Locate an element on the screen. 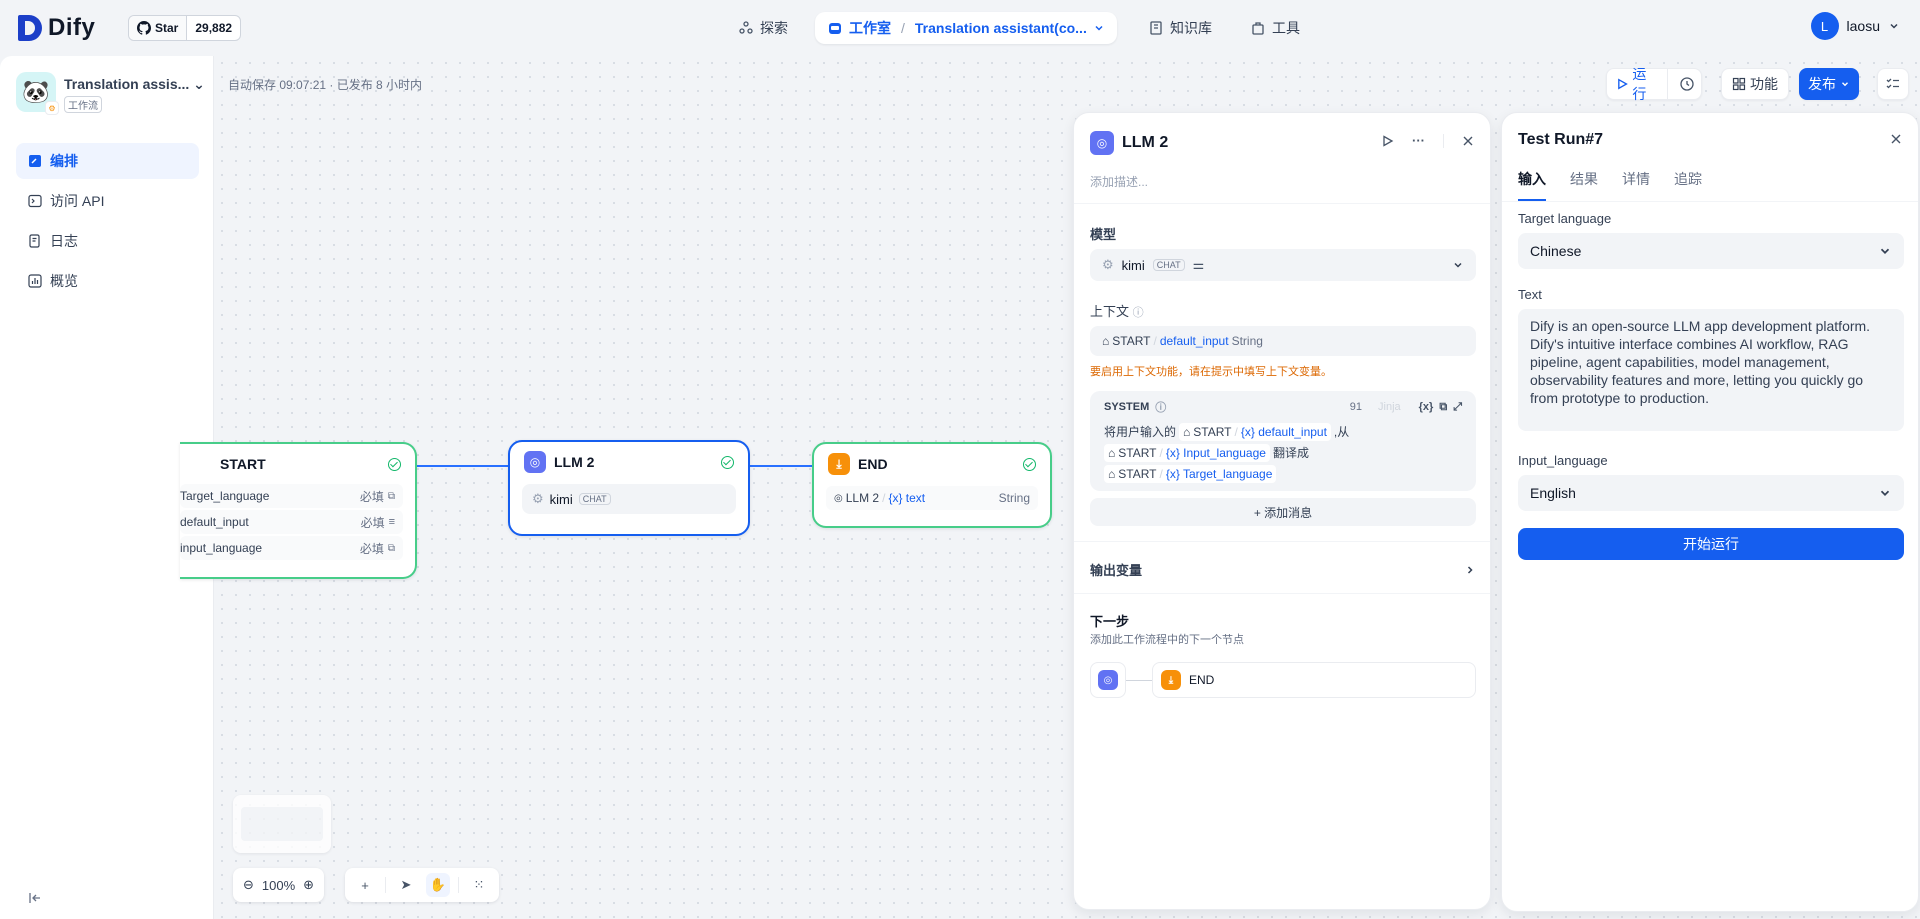 This screenshot has width=1920, height=919. hand-icon: ✋ is located at coordinates (438, 885).